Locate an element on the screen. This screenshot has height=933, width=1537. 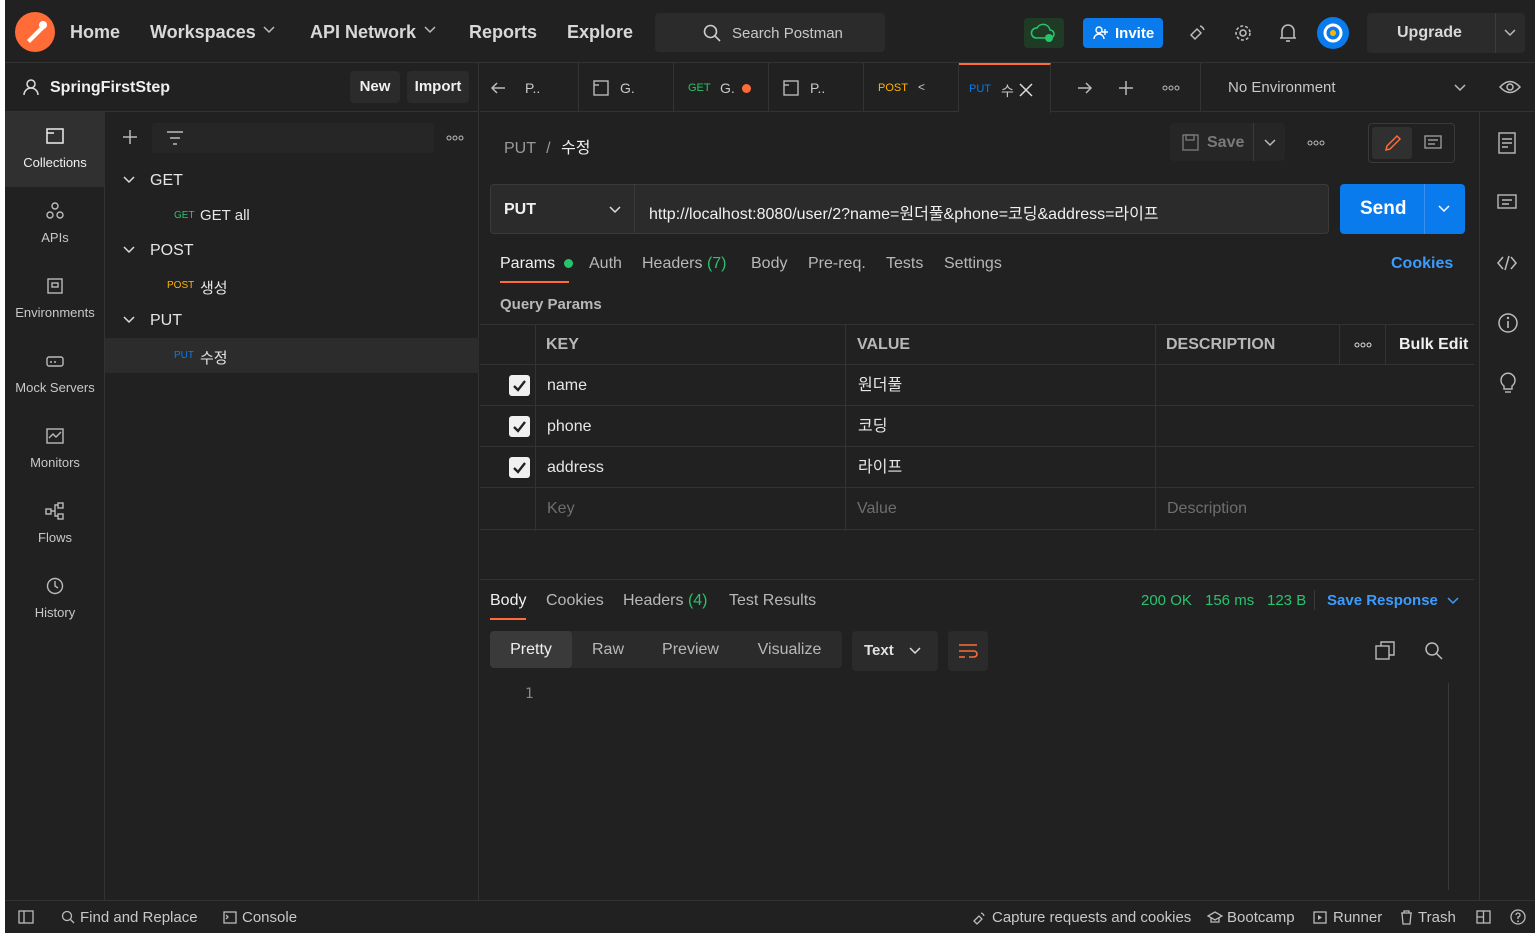
response-time: 156 ms is located at coordinates (1229, 600).